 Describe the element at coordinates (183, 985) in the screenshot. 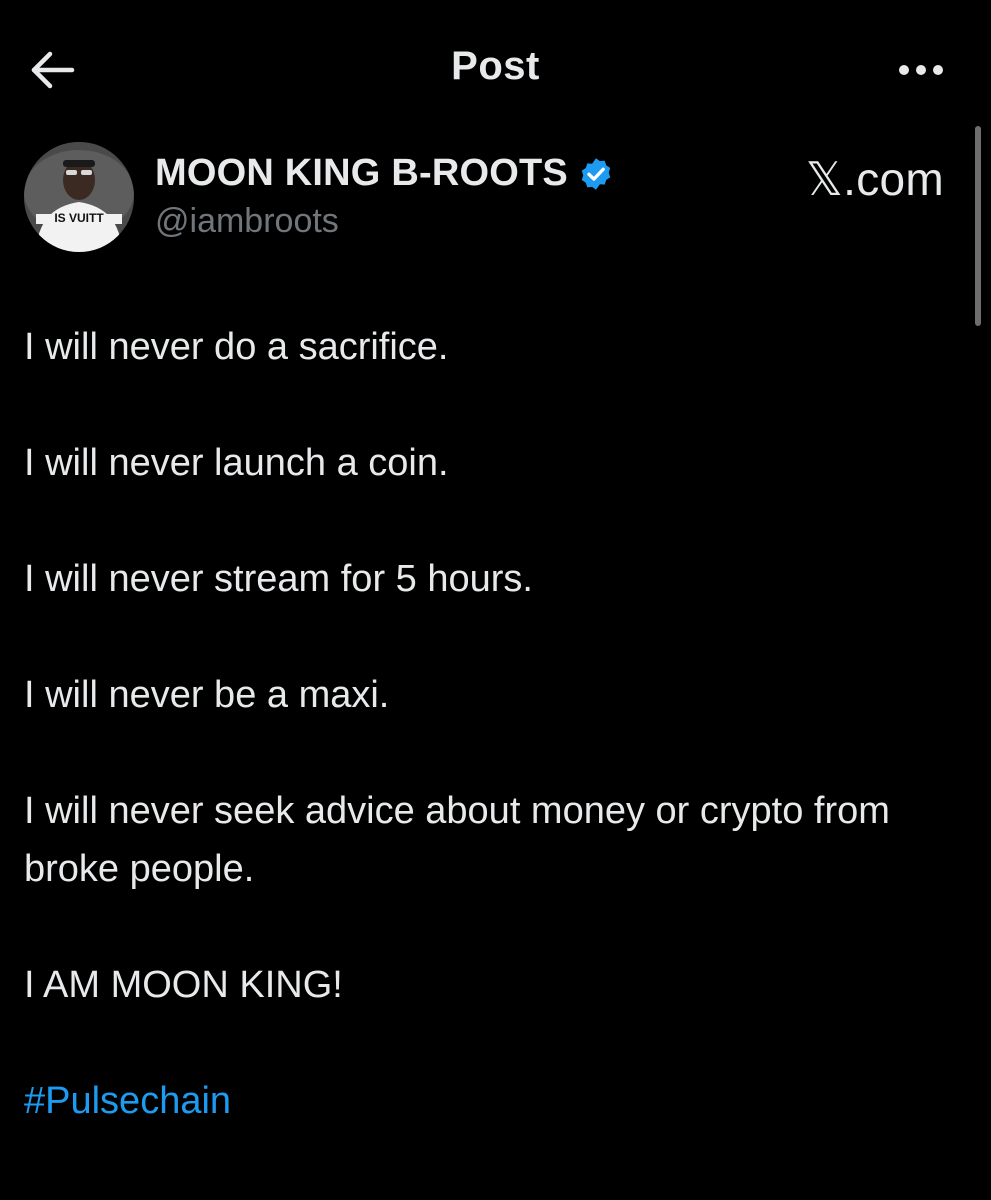

I see `post-line: I AM MOON KING!` at that location.